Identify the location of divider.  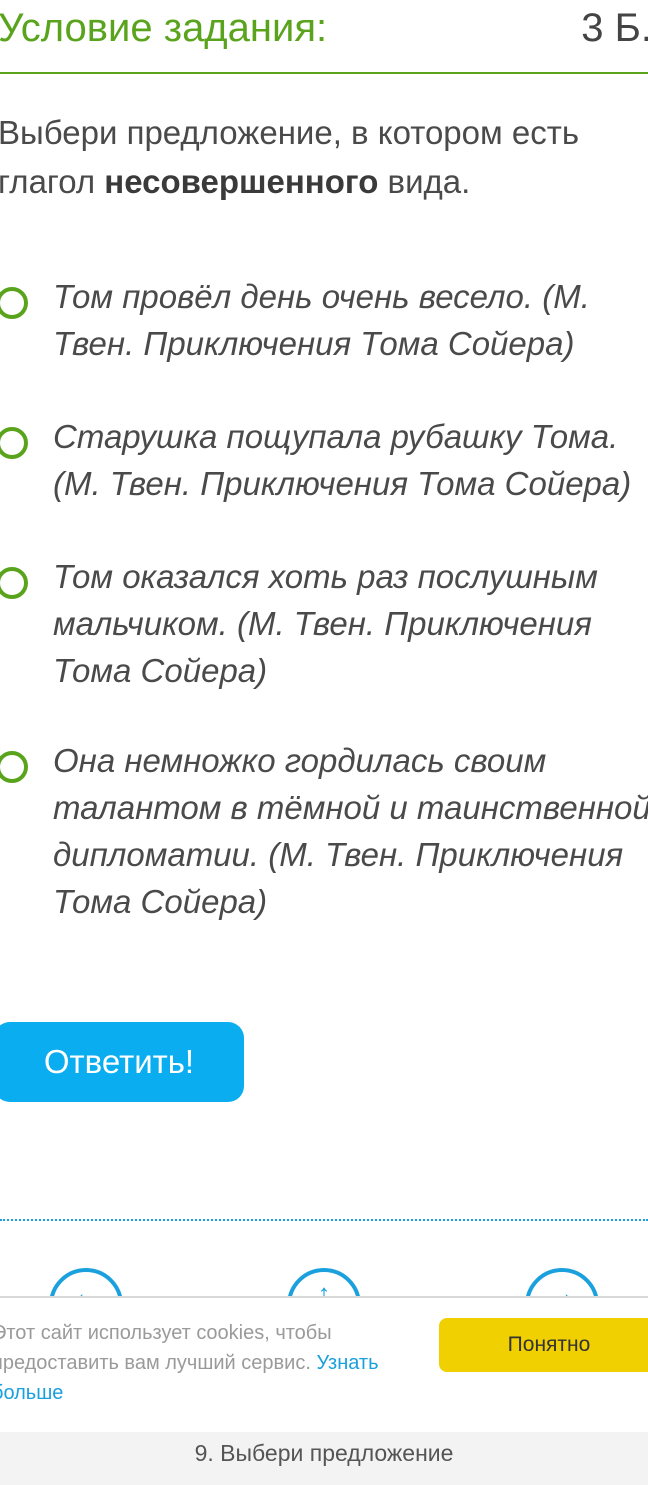
(324, 1220).